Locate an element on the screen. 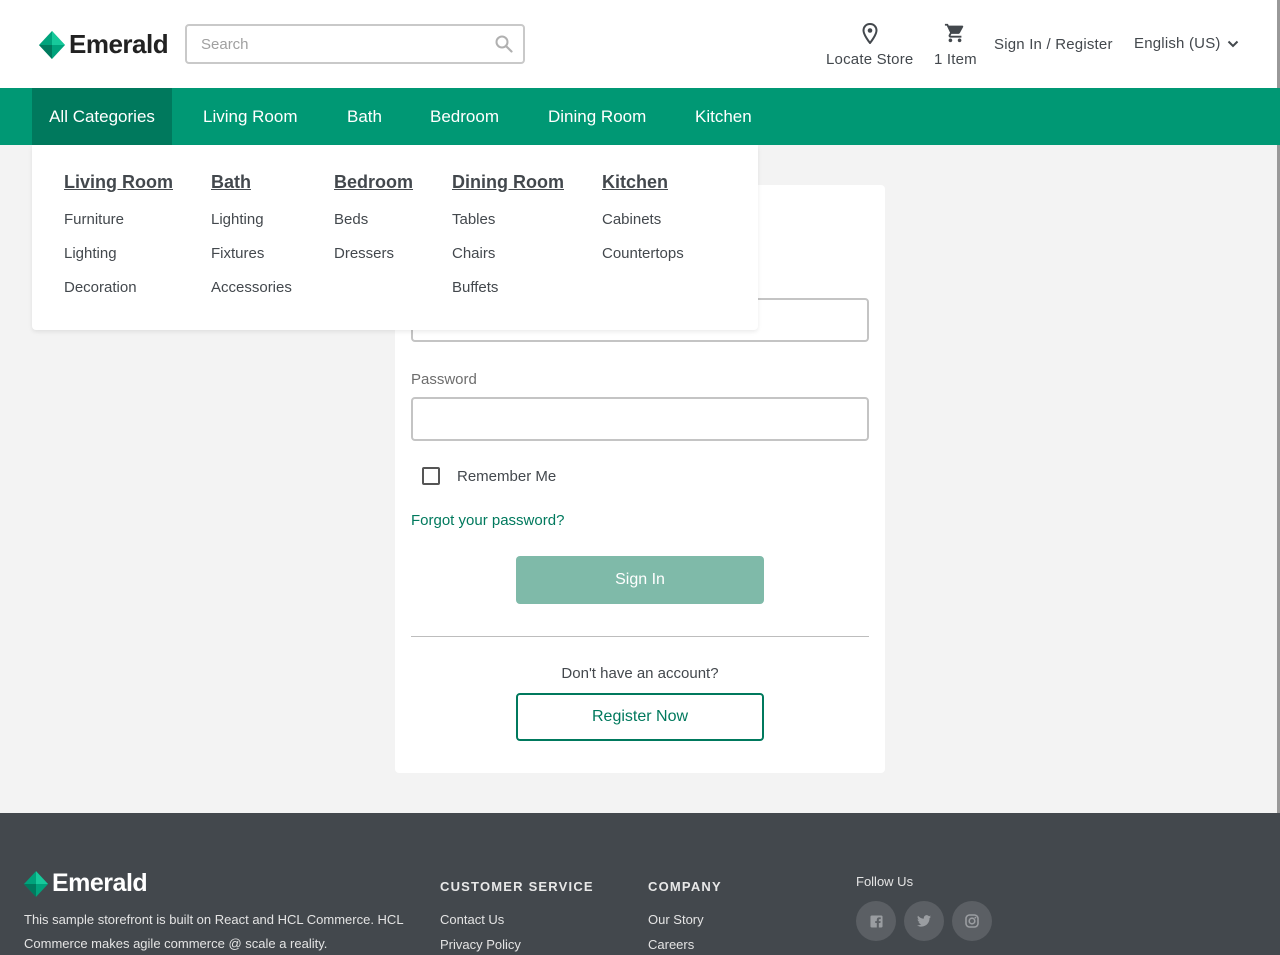 This screenshot has width=1280, height=955. nav-dining-room: Dining Room is located at coordinates (597, 116).